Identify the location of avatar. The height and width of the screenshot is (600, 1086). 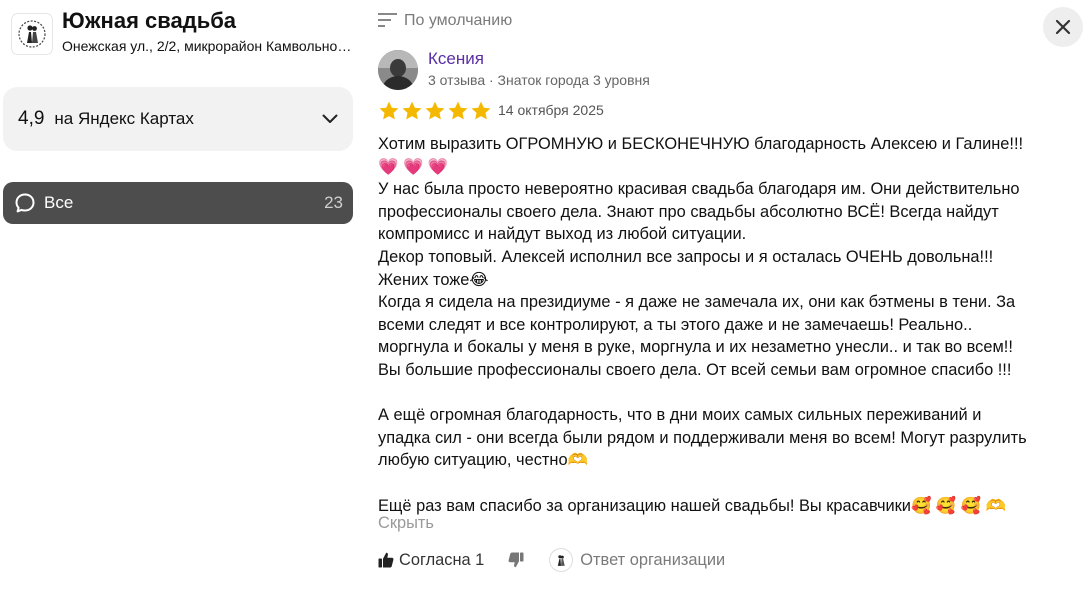
(398, 70).